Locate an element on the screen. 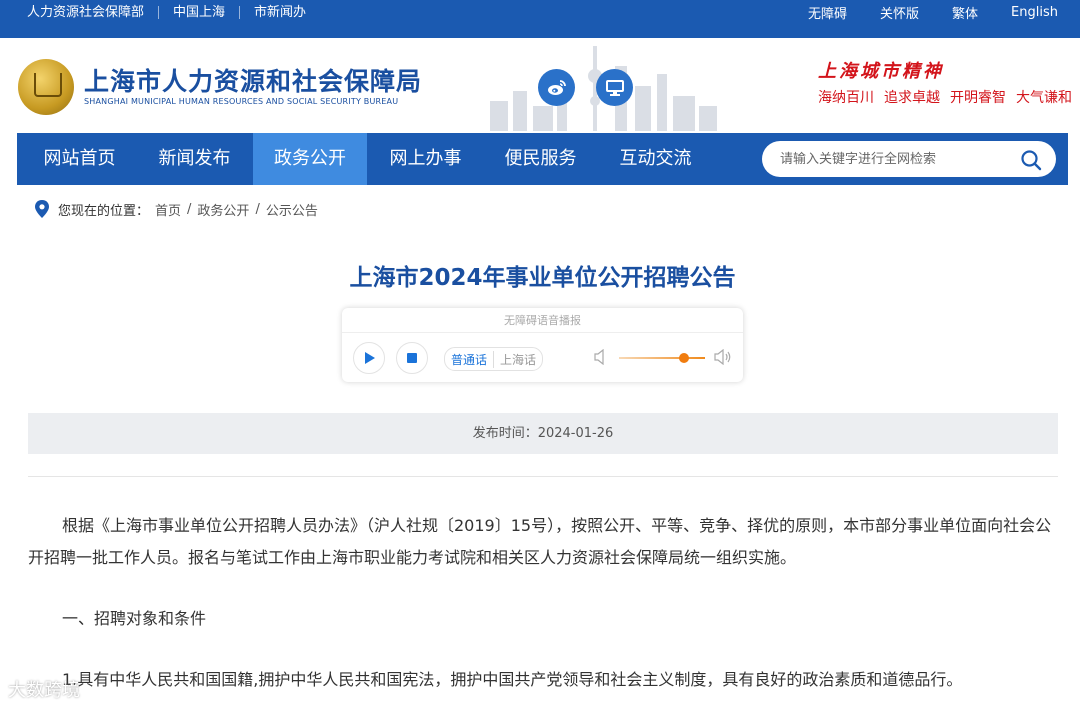 This screenshot has height=709, width=1080. emblem-logo is located at coordinates (46, 87).